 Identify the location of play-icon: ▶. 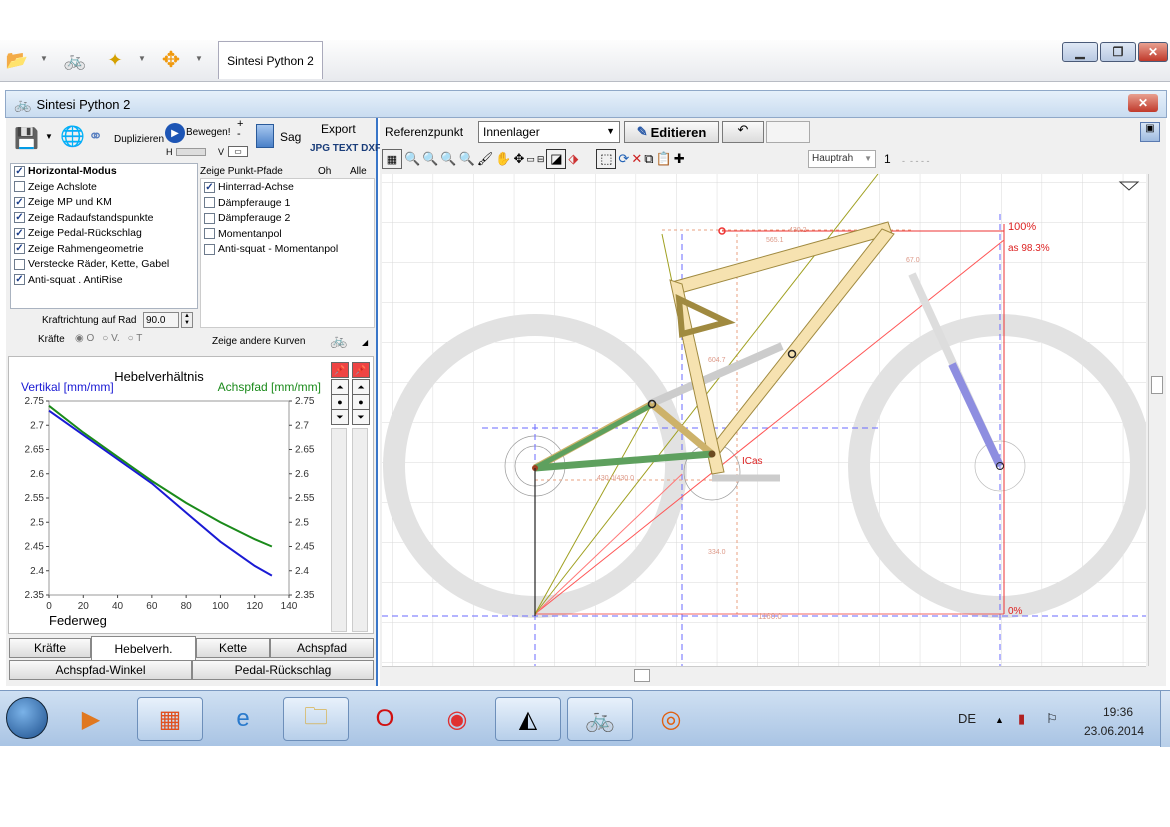
(175, 133).